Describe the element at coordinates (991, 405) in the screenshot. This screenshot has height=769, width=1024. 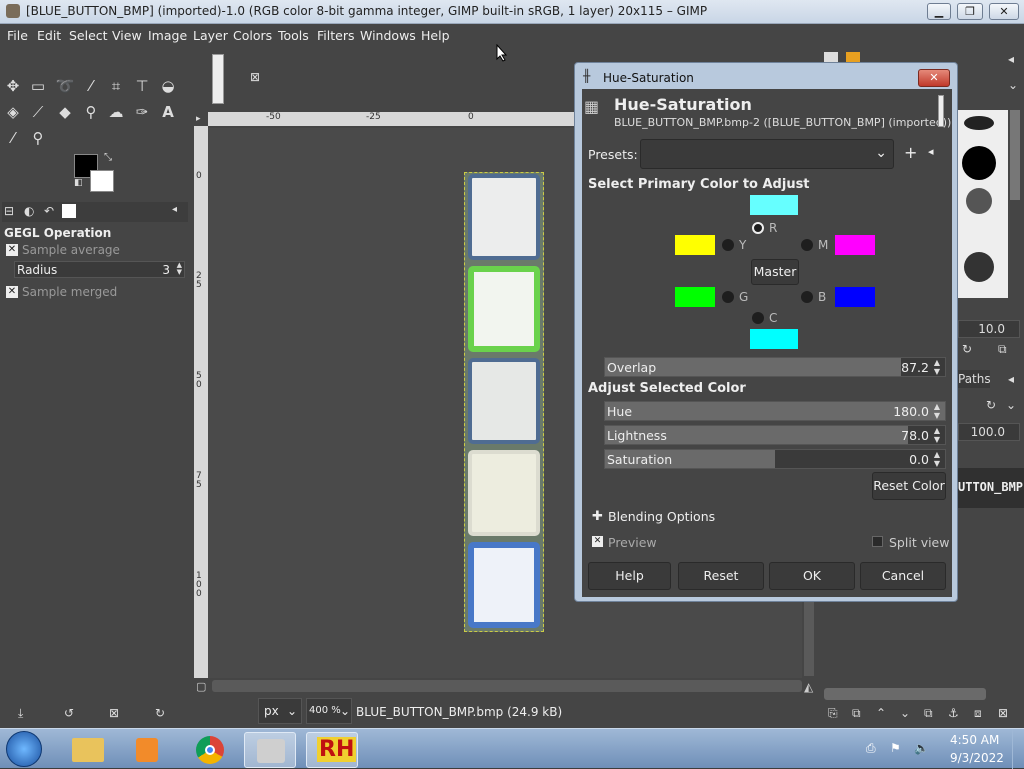
I see `lock-icon: ↻` at that location.